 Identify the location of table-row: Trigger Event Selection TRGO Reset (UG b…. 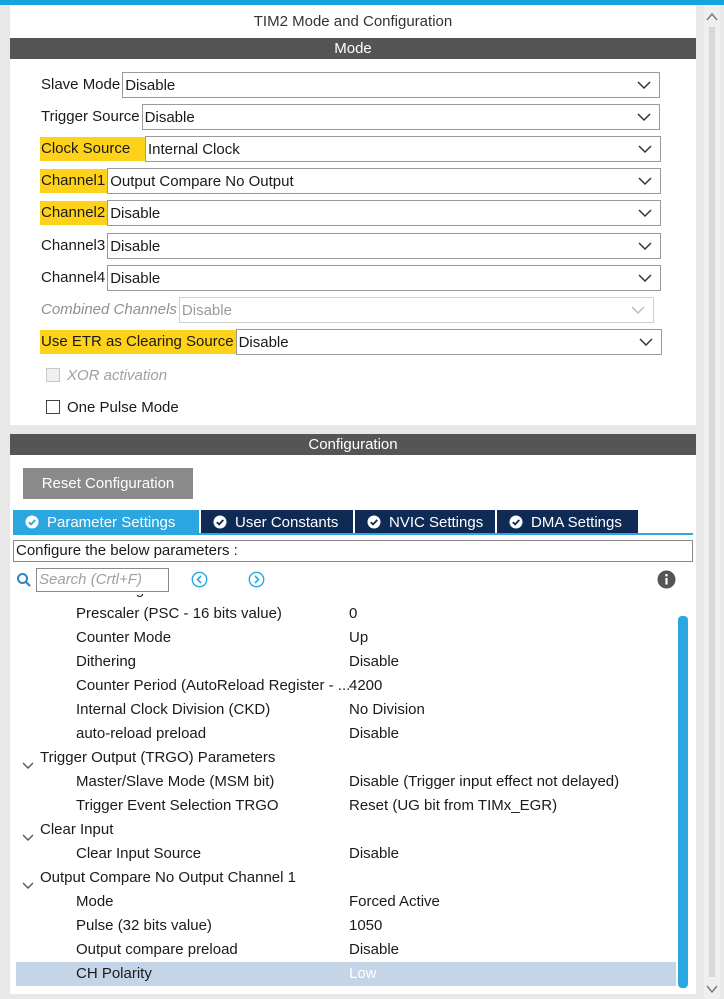
(346, 806).